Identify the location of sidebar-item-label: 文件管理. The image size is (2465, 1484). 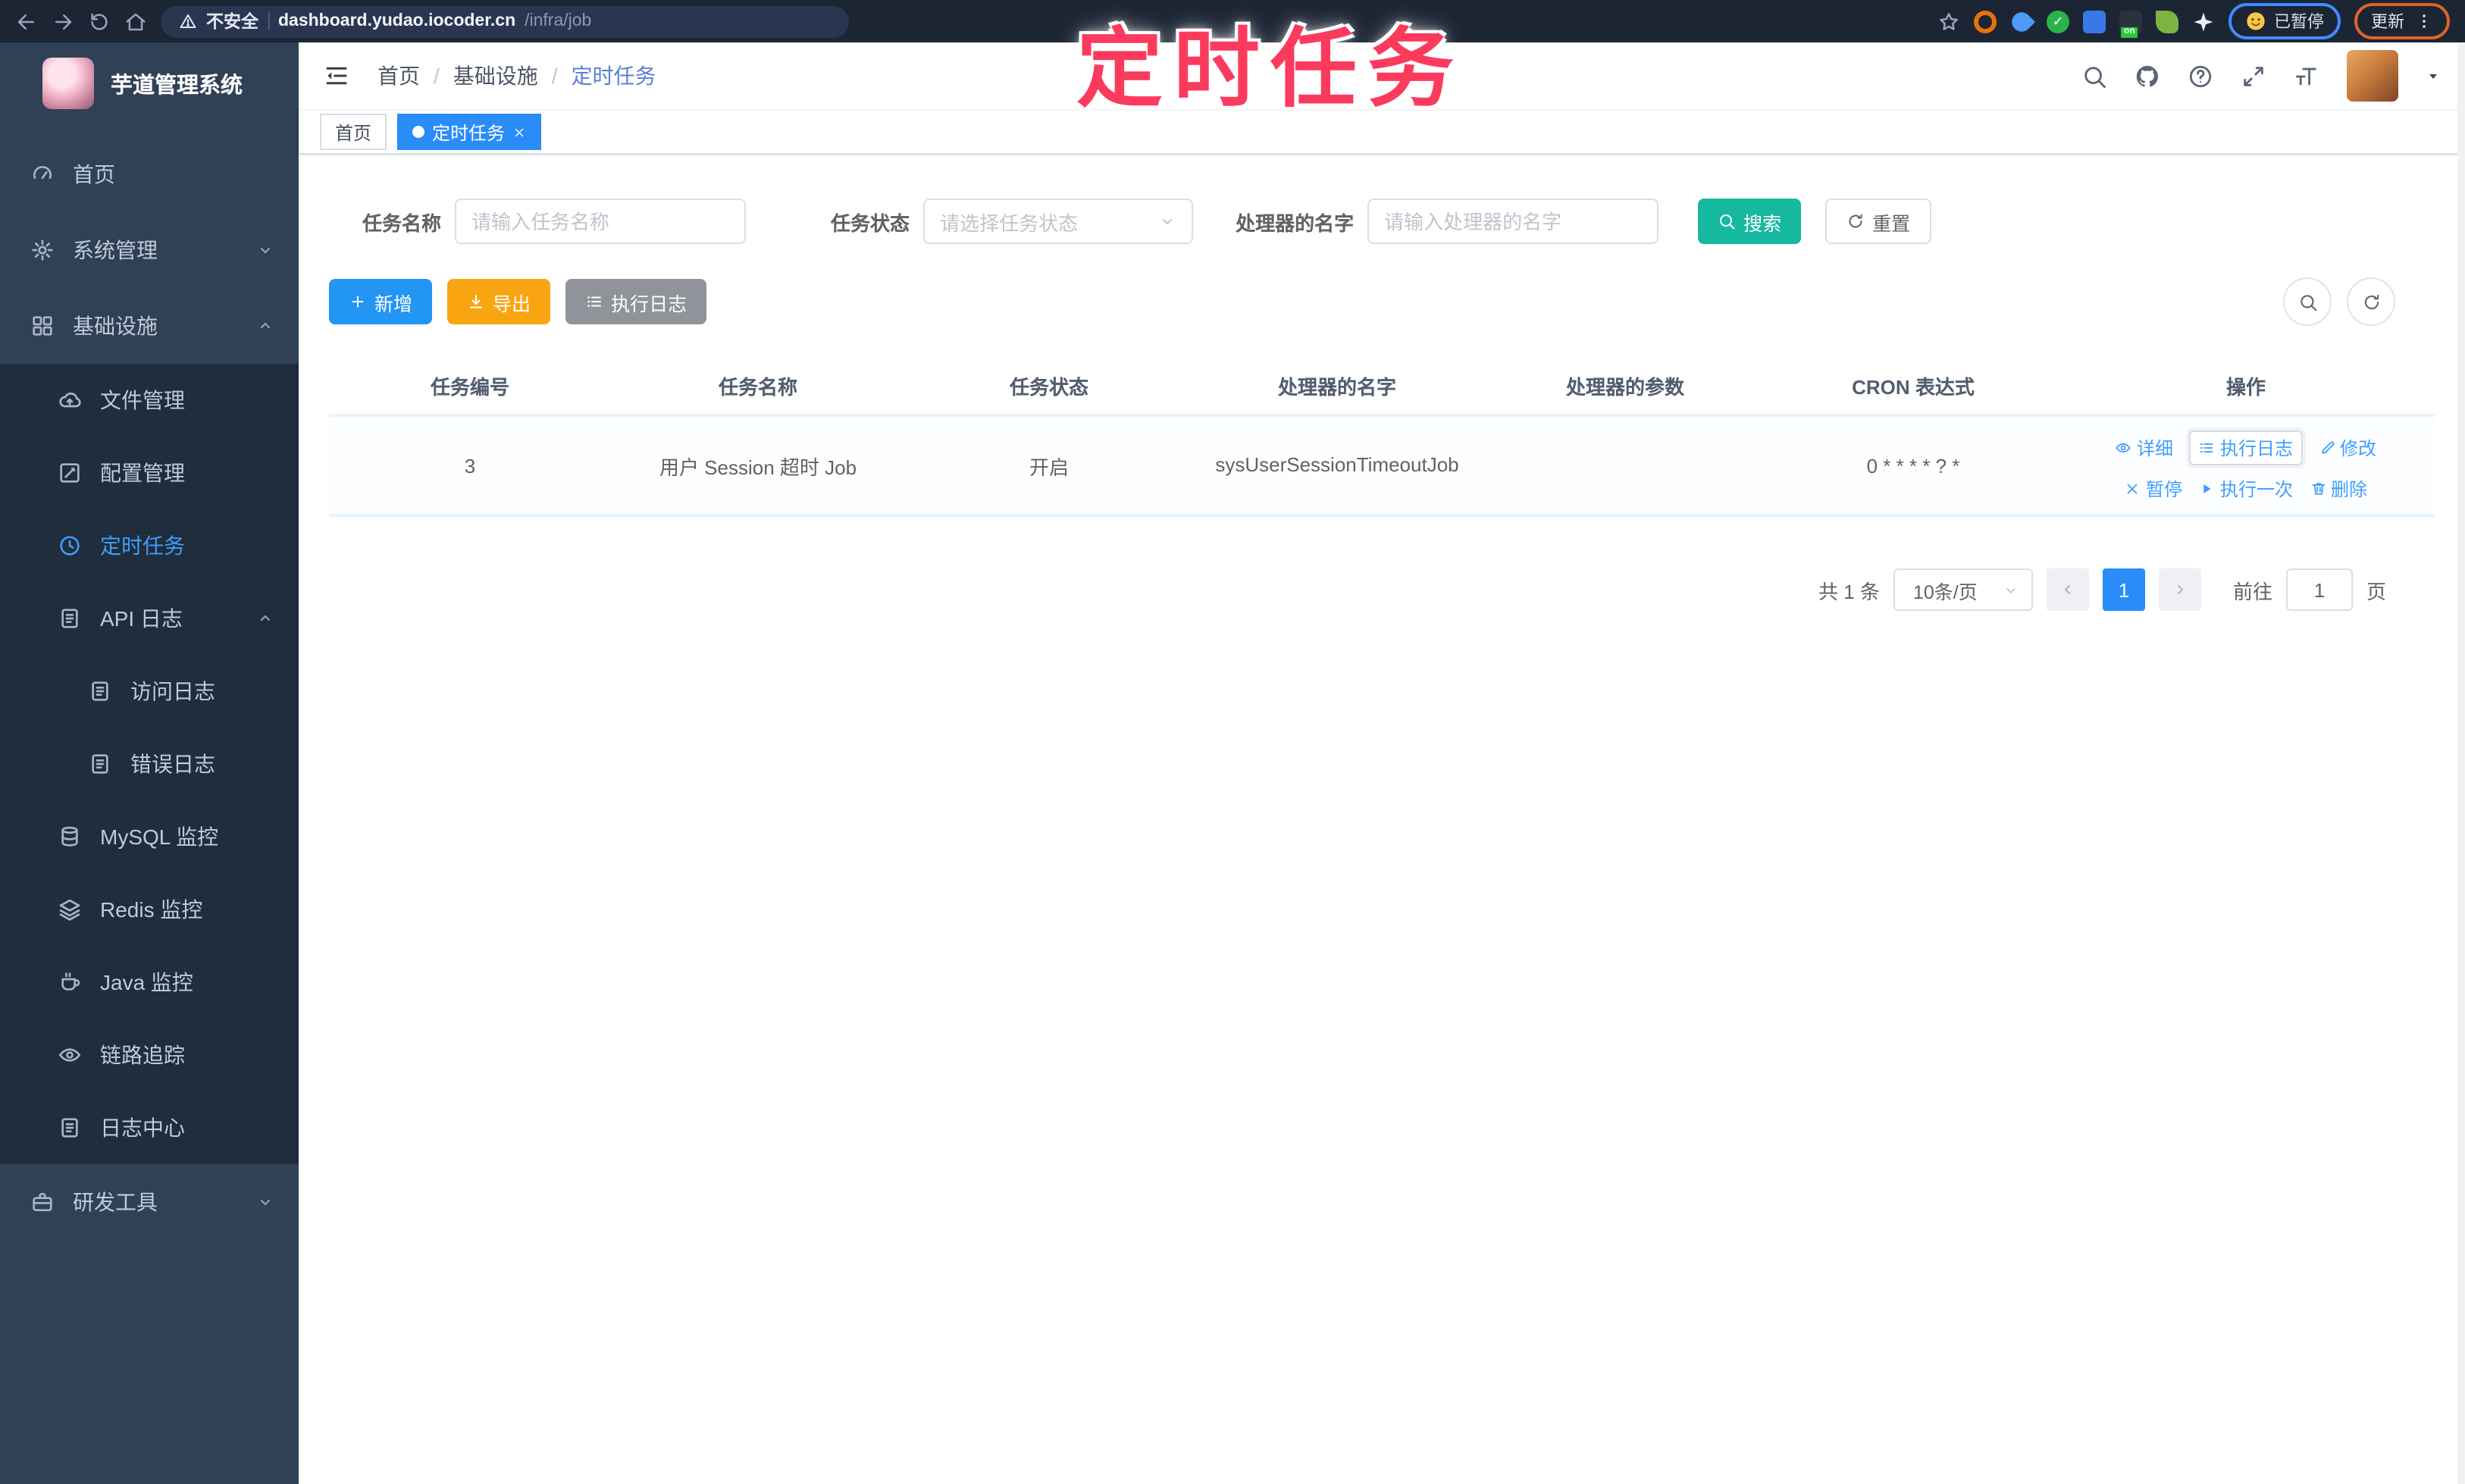
(142, 400).